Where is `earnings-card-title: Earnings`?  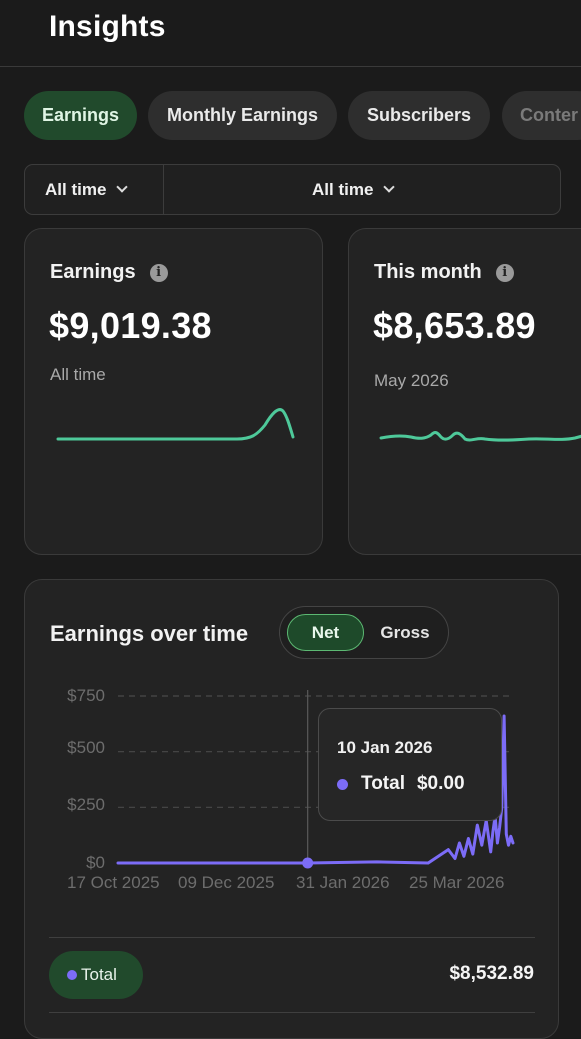
earnings-card-title: Earnings is located at coordinates (93, 272).